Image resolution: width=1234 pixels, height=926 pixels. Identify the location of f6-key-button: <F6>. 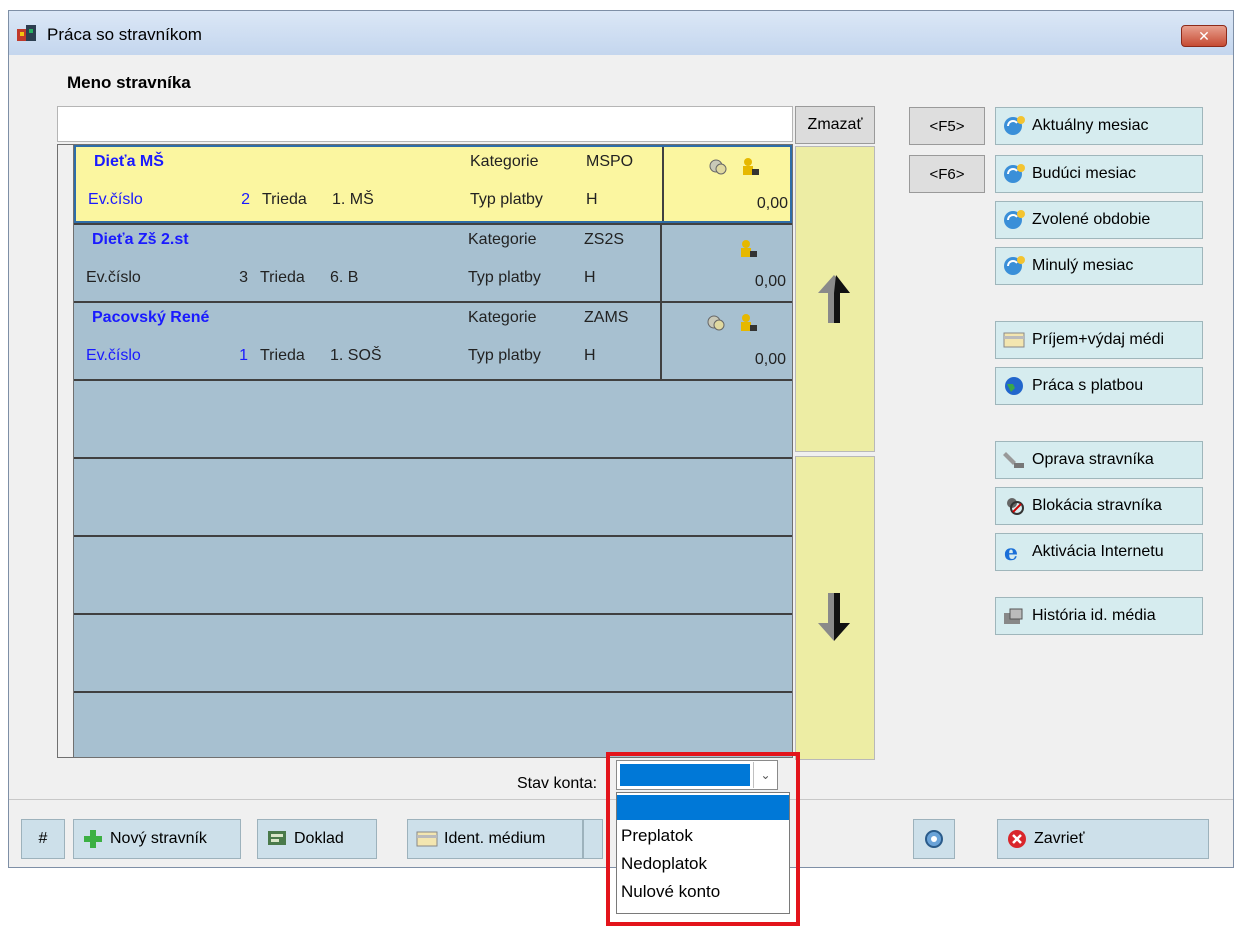
(947, 174).